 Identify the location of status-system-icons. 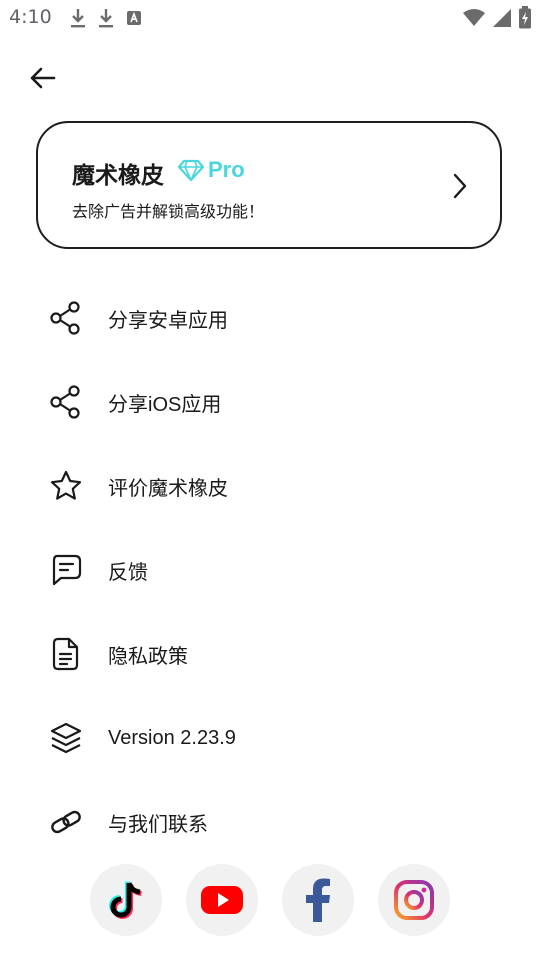
(497, 18).